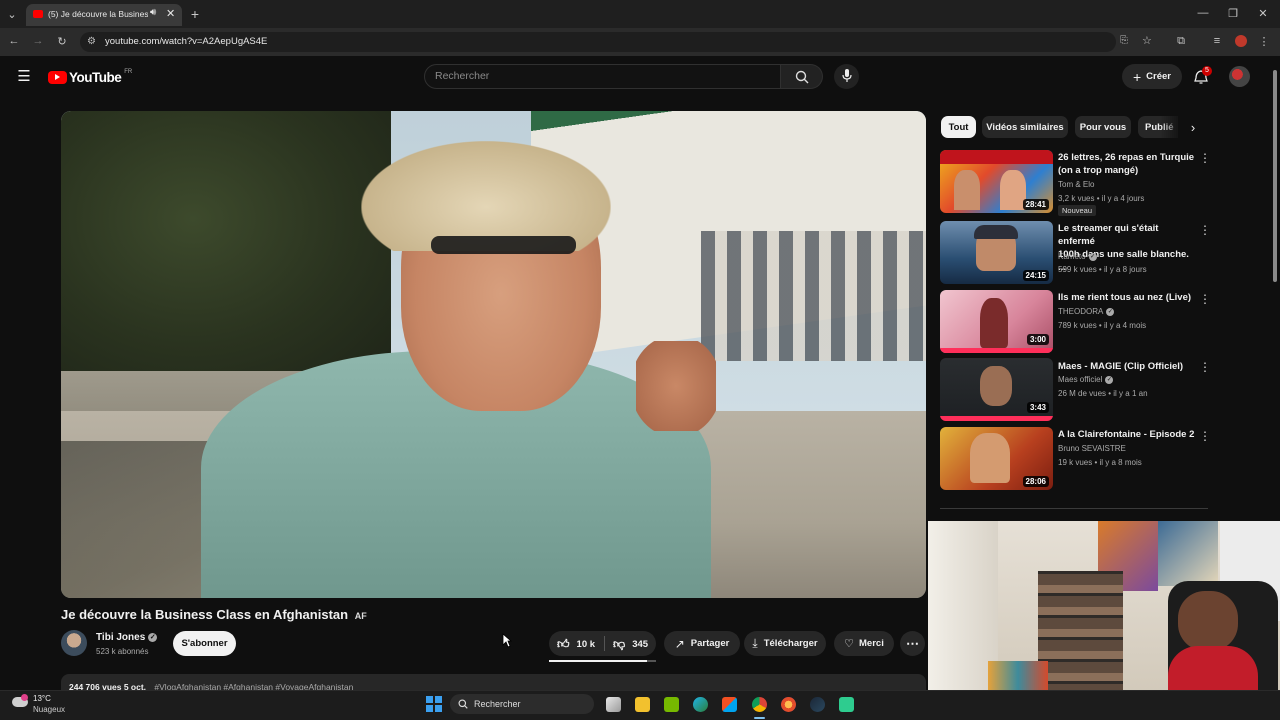 This screenshot has height=720, width=1280. What do you see at coordinates (153, 12) in the screenshot?
I see `audio-playing-icon: 🔊︎` at bounding box center [153, 12].